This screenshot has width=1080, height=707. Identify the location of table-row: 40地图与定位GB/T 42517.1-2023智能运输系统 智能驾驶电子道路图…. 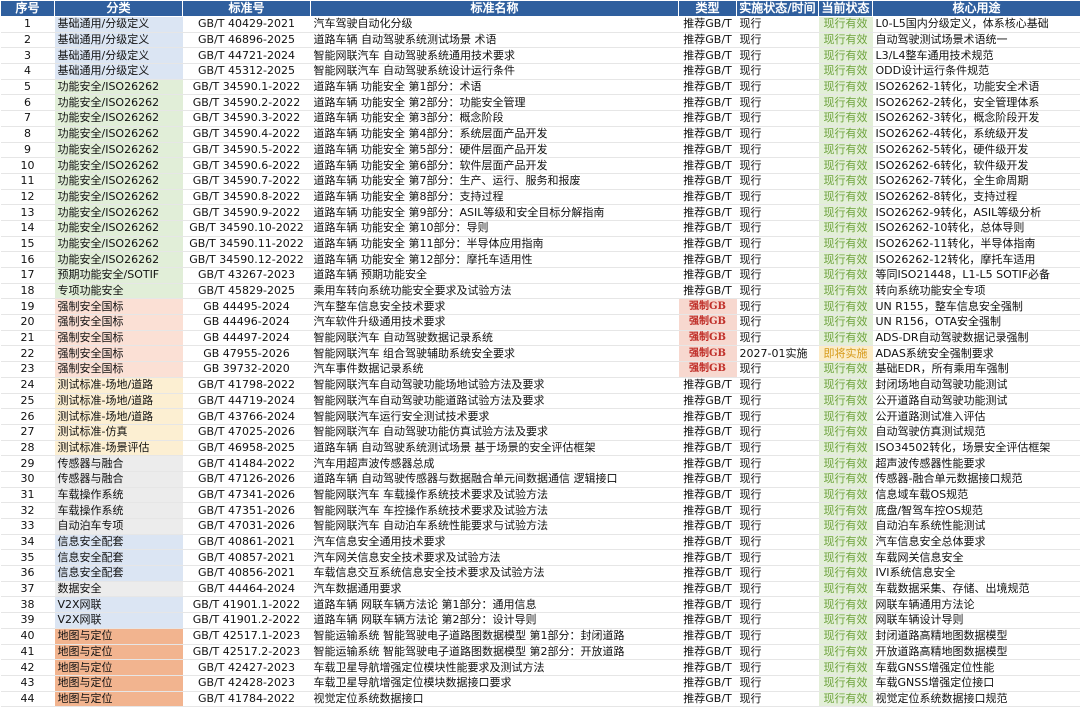
(540, 636).